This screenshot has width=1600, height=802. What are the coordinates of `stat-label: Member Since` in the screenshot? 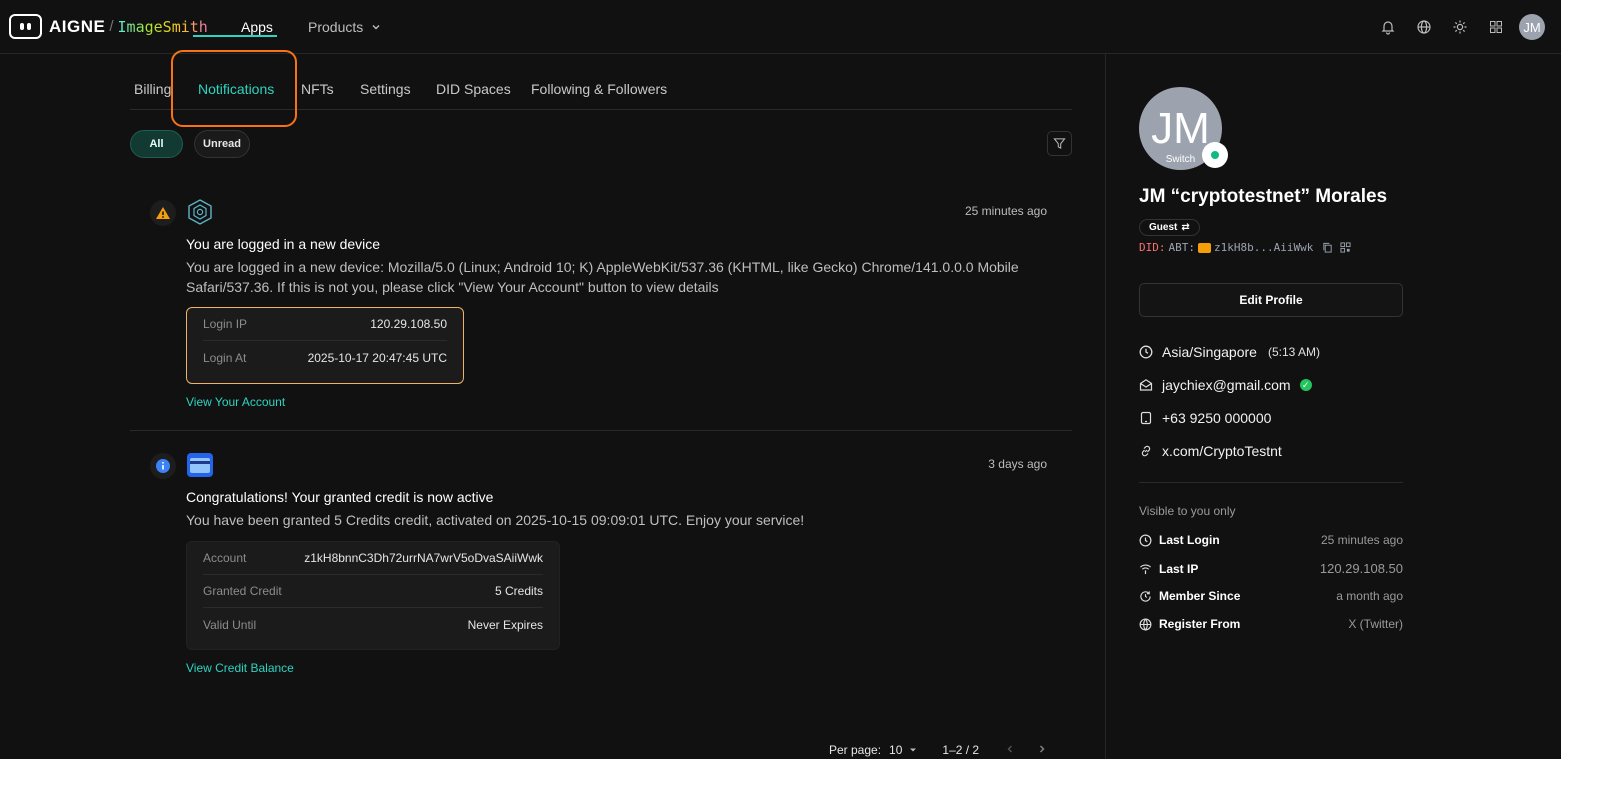 It's located at (1200, 596).